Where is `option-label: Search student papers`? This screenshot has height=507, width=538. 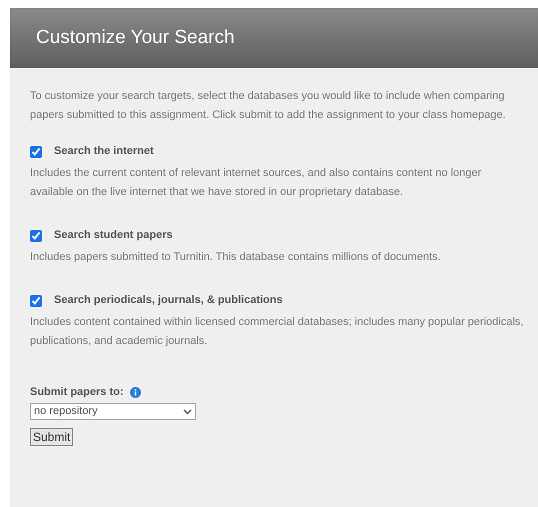 option-label: Search student papers is located at coordinates (113, 235).